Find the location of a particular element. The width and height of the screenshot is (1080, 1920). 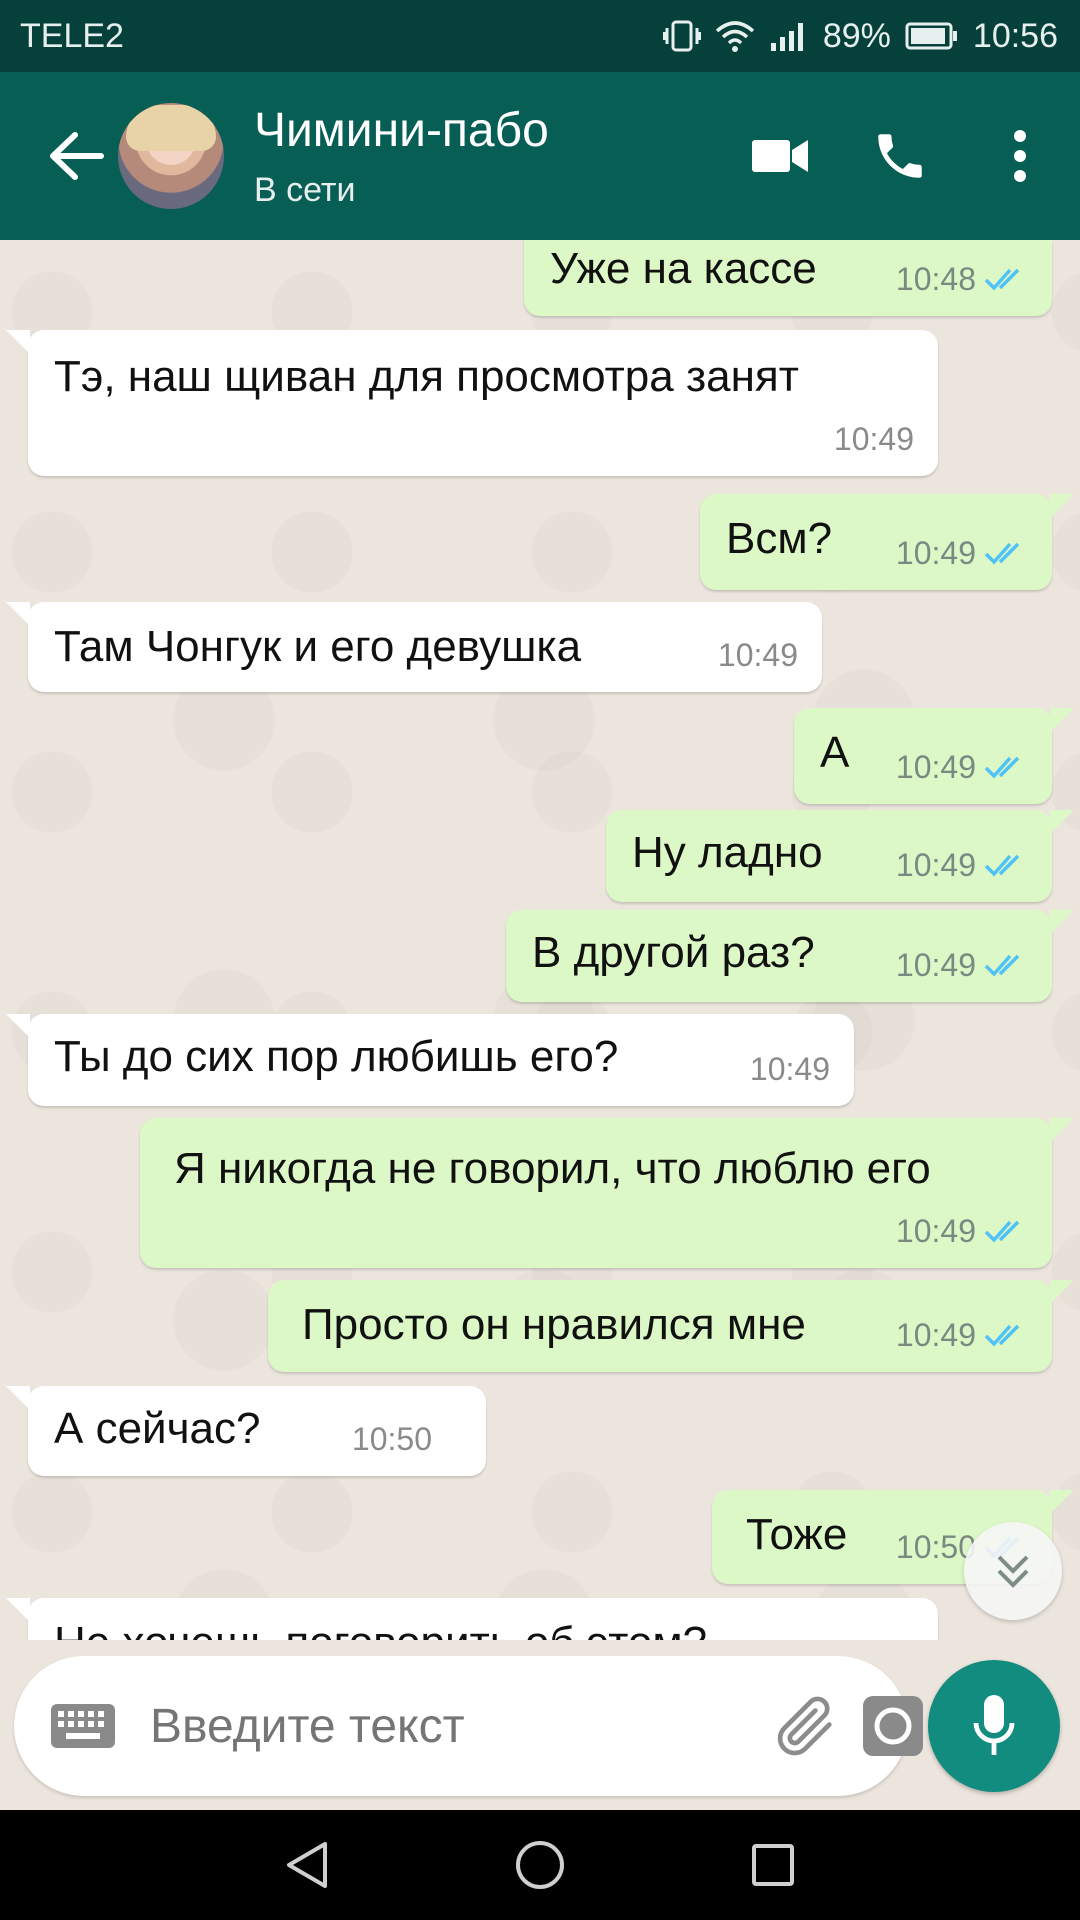

message-text: А сейчас? is located at coordinates (157, 1428).